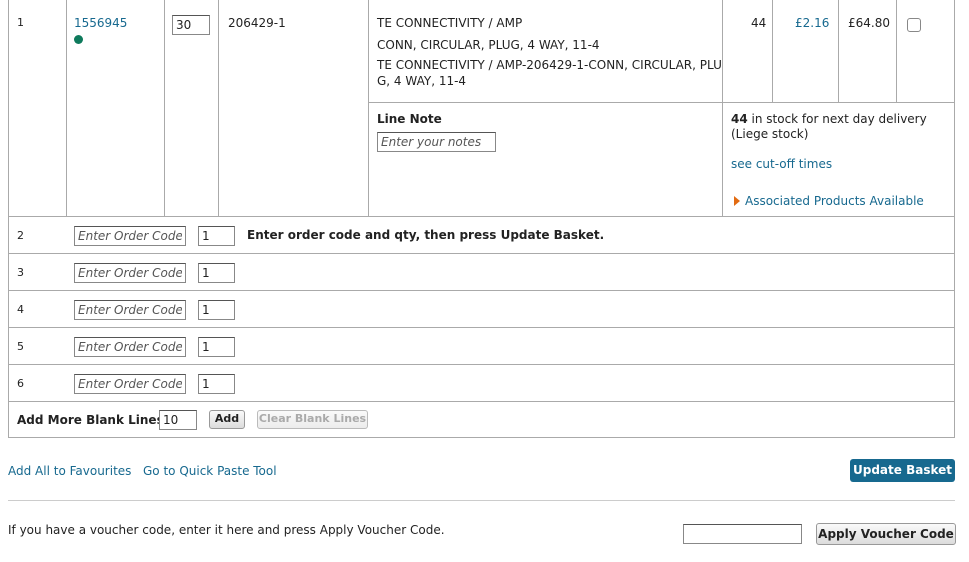 The image size is (969, 562). Describe the element at coordinates (488, 45) in the screenshot. I see `description: CONN, CIRCULAR, PLUG, 4 WAY, 11-4` at that location.